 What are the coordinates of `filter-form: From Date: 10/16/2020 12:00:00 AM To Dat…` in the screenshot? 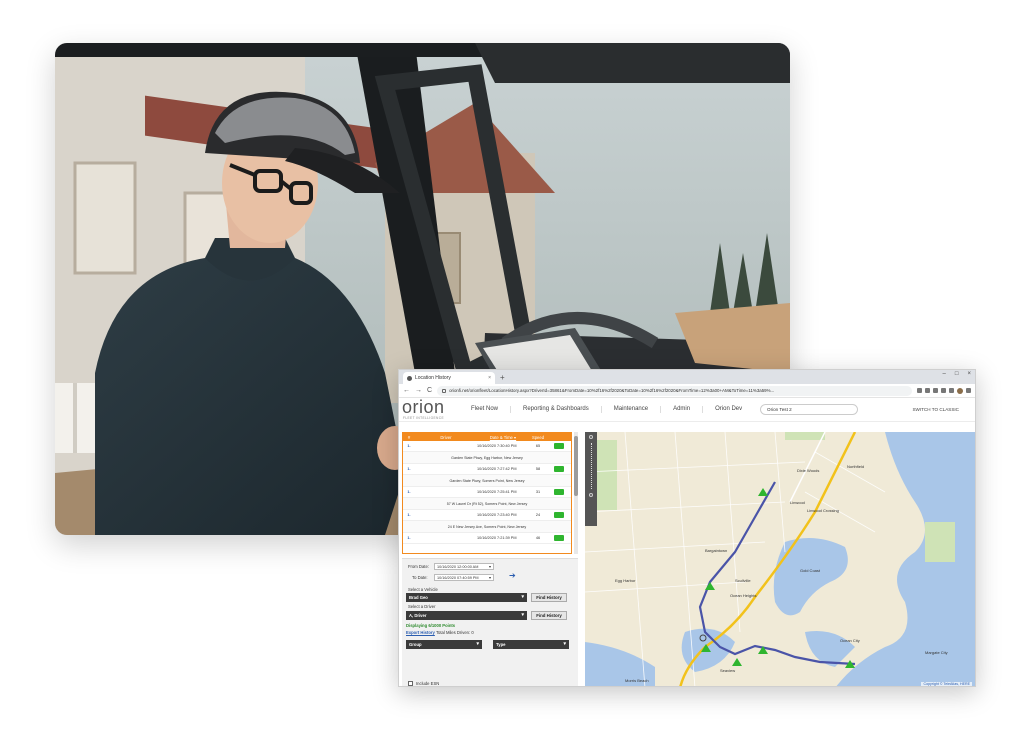 It's located at (490, 622).